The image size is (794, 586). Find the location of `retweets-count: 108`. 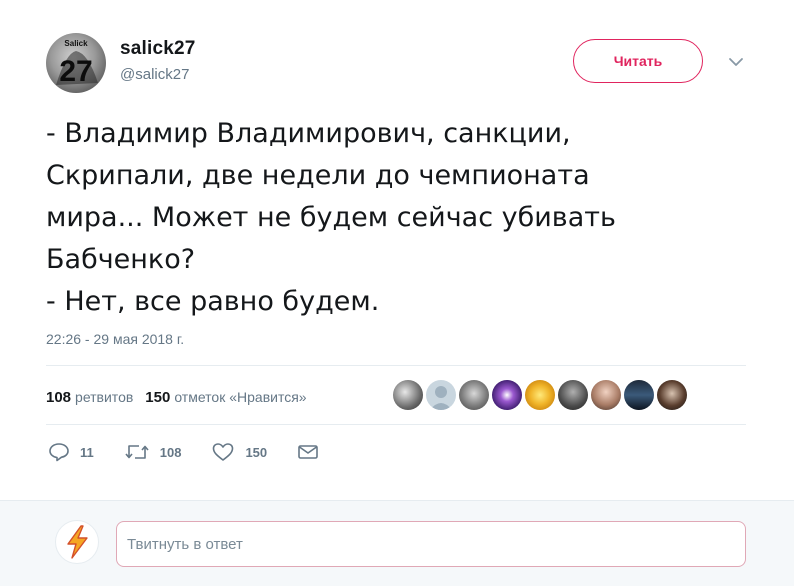

retweets-count: 108 is located at coordinates (58, 397).